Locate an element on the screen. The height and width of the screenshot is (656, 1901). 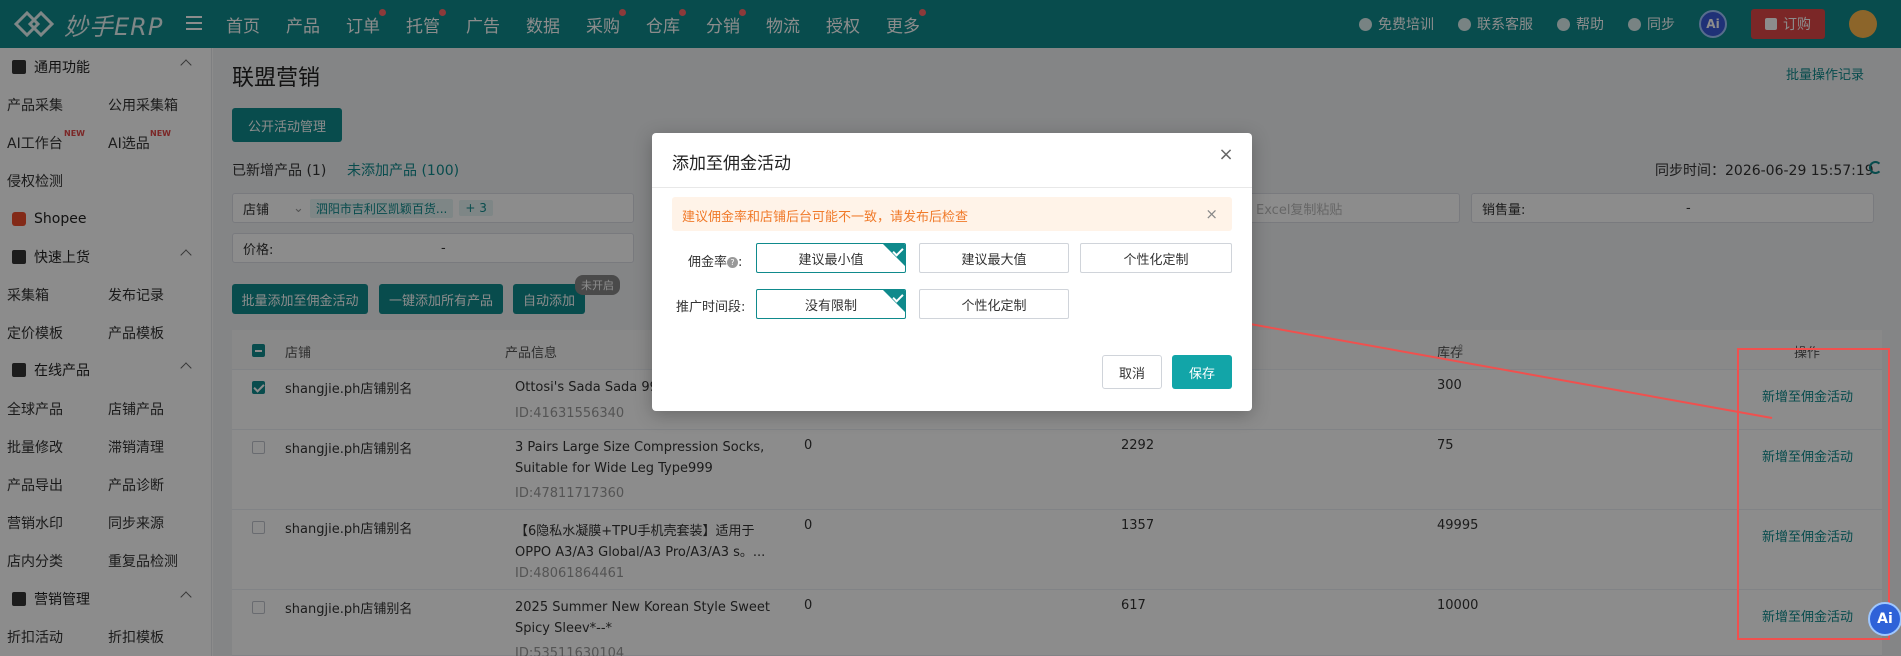
question-icon: ? is located at coordinates (733, 262).